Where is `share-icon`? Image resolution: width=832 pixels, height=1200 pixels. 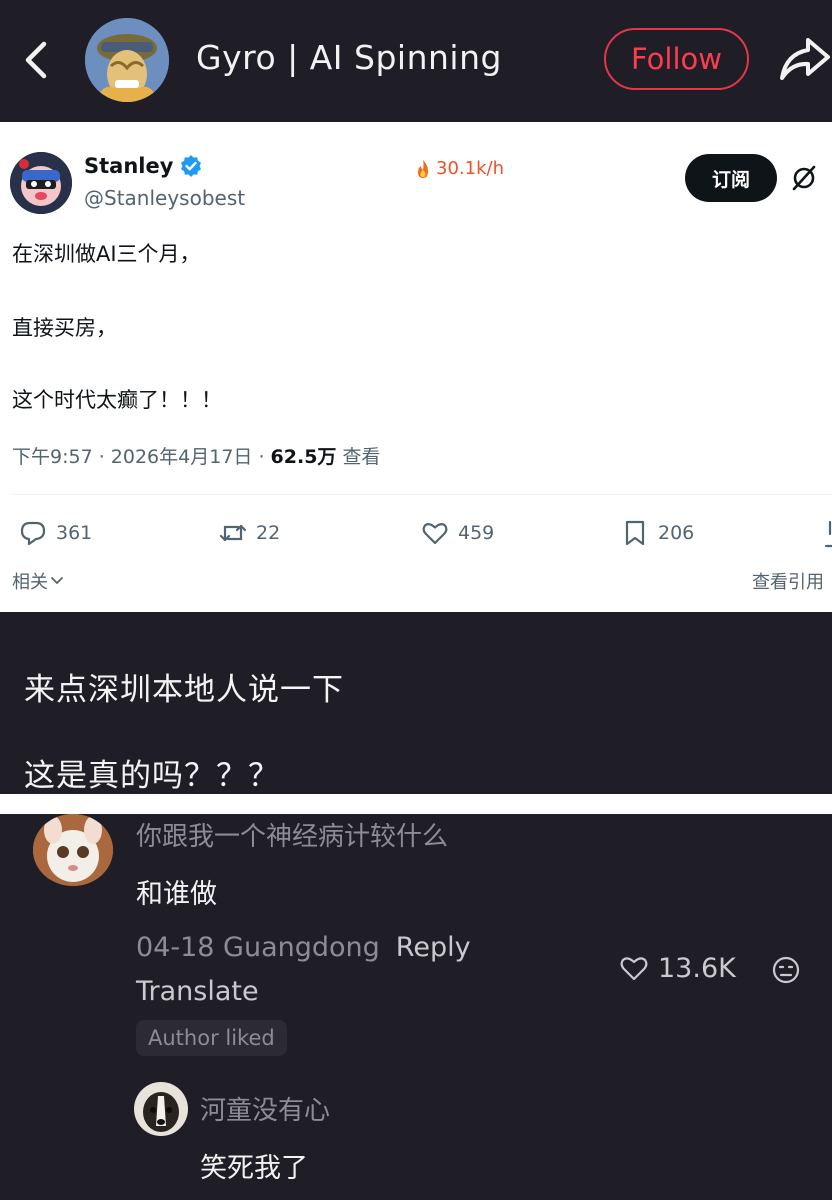 share-icon is located at coordinates (805, 59).